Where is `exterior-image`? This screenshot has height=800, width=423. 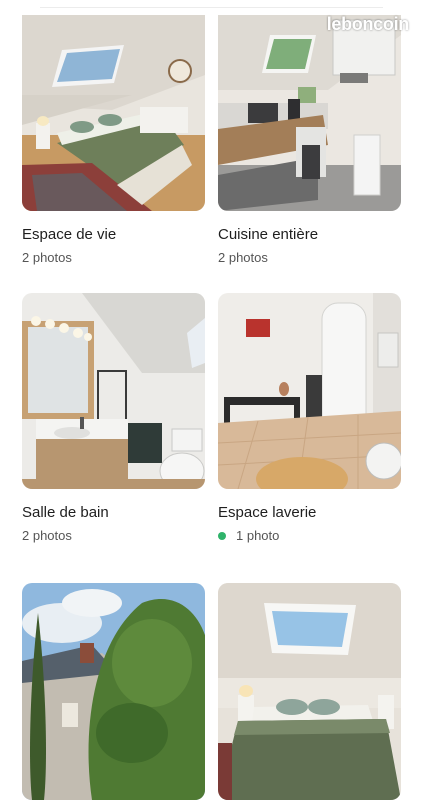 exterior-image is located at coordinates (113, 691).